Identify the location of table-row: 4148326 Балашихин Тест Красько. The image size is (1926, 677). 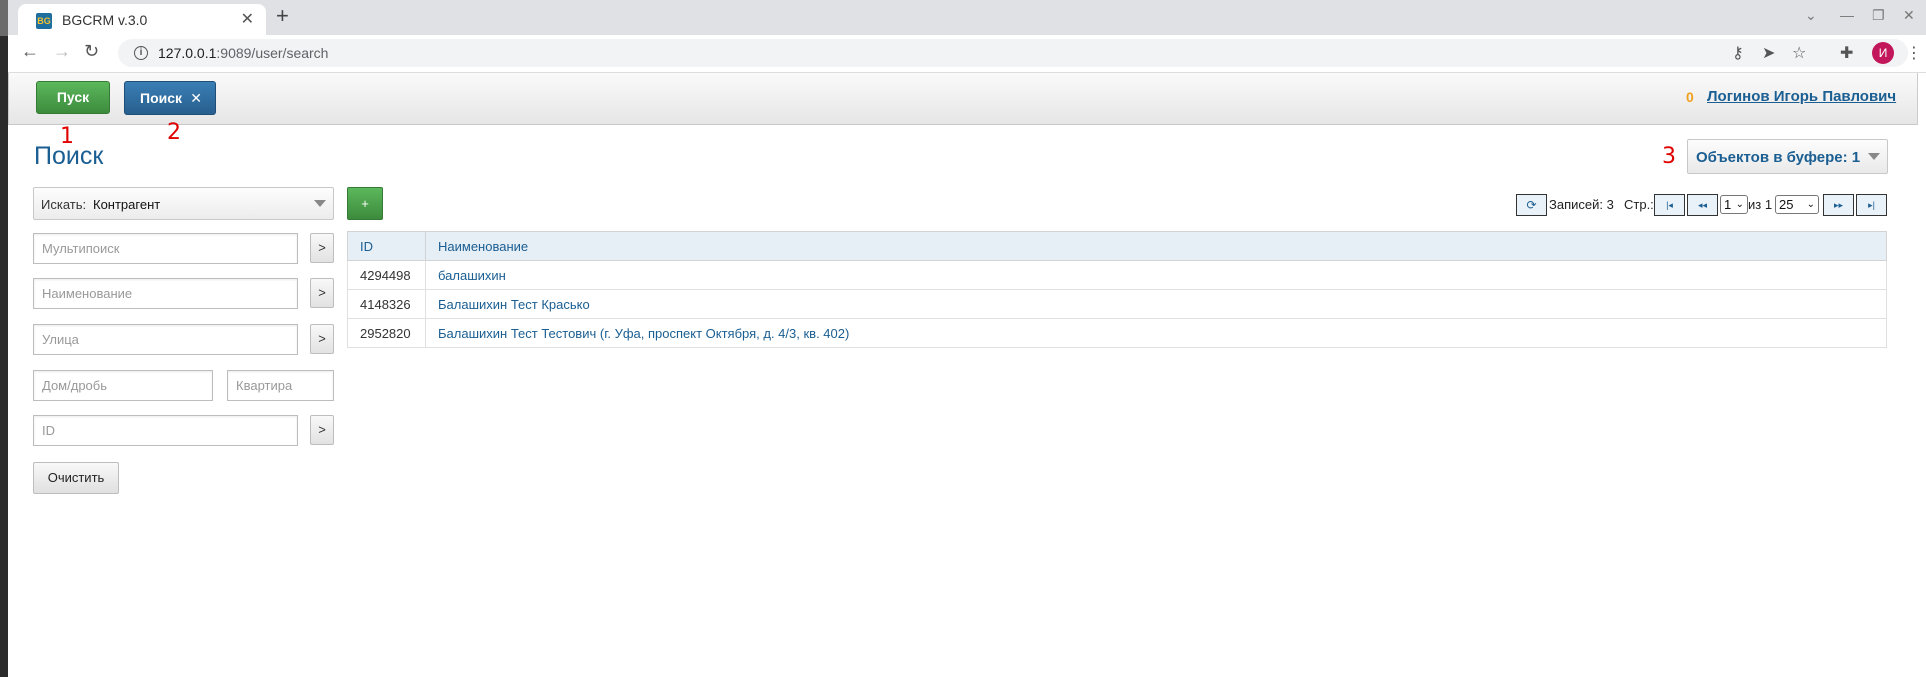
(1117, 304).